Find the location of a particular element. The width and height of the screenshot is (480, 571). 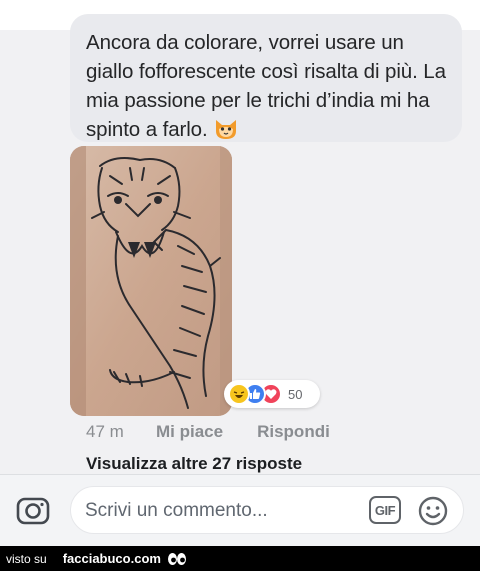

footer-prefix: visto su is located at coordinates (26, 558).